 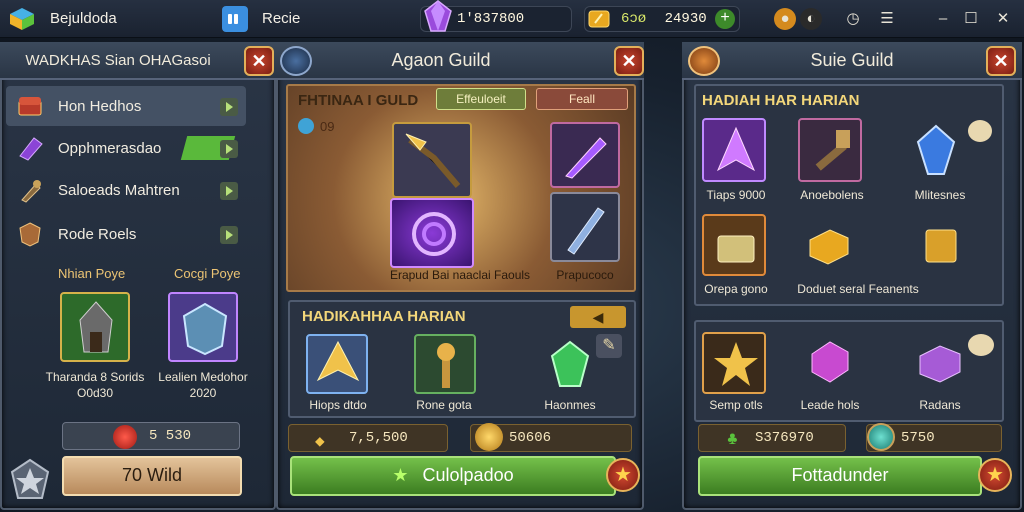 What do you see at coordinates (623, 475) in the screenshot?
I see `middle-favorite-button: ★` at bounding box center [623, 475].